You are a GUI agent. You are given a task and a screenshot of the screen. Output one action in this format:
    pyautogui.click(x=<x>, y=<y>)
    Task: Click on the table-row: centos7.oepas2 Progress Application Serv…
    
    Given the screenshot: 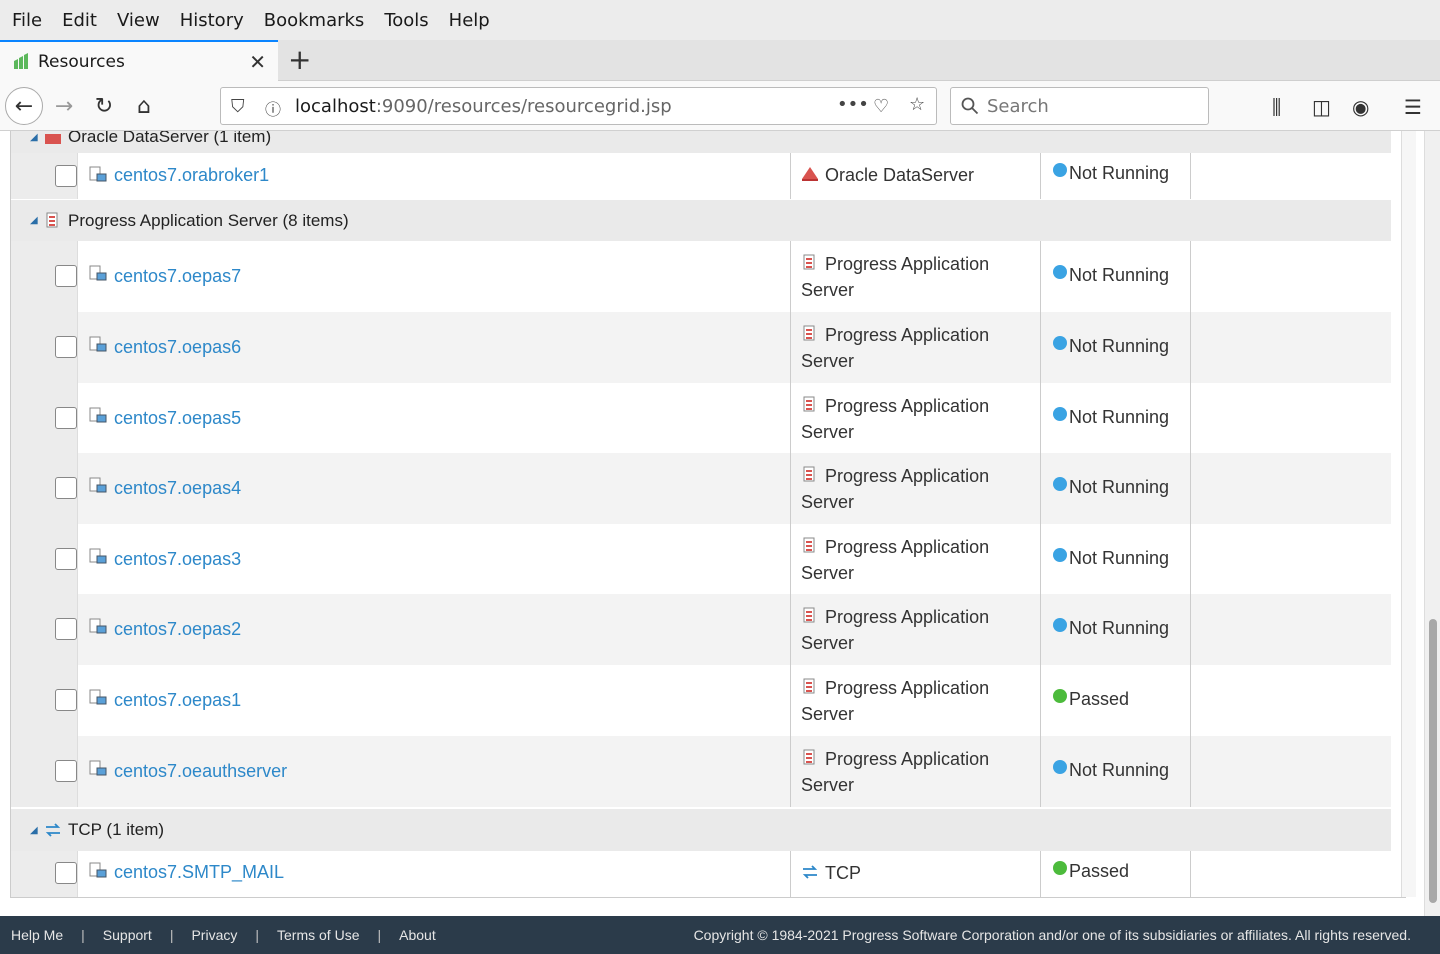 What is the action you would take?
    pyautogui.click(x=701, y=629)
    